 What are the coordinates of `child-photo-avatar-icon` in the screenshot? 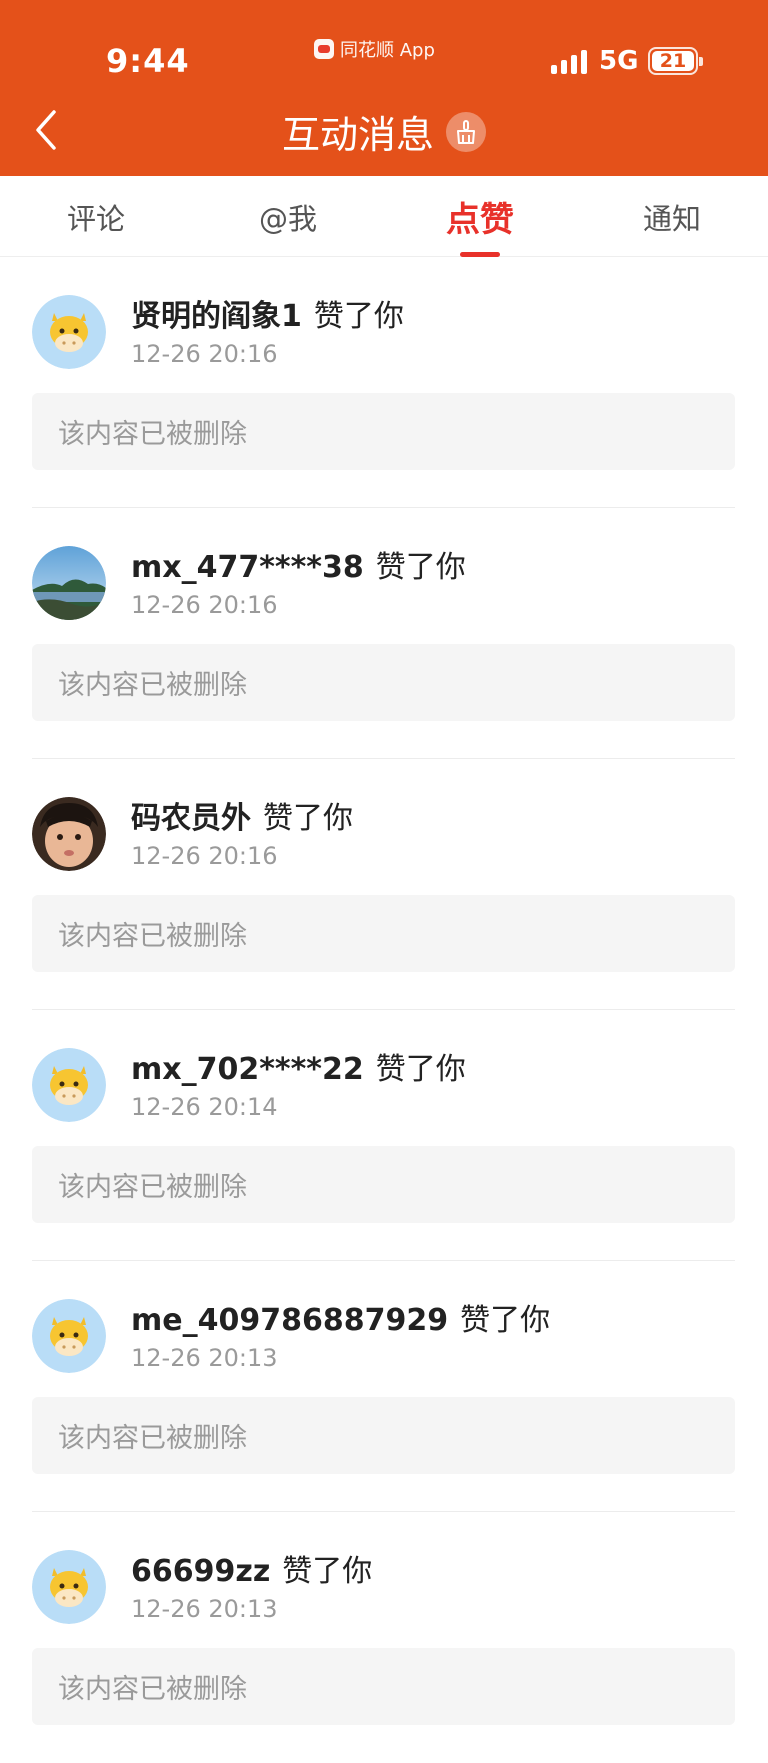 It's located at (69, 834).